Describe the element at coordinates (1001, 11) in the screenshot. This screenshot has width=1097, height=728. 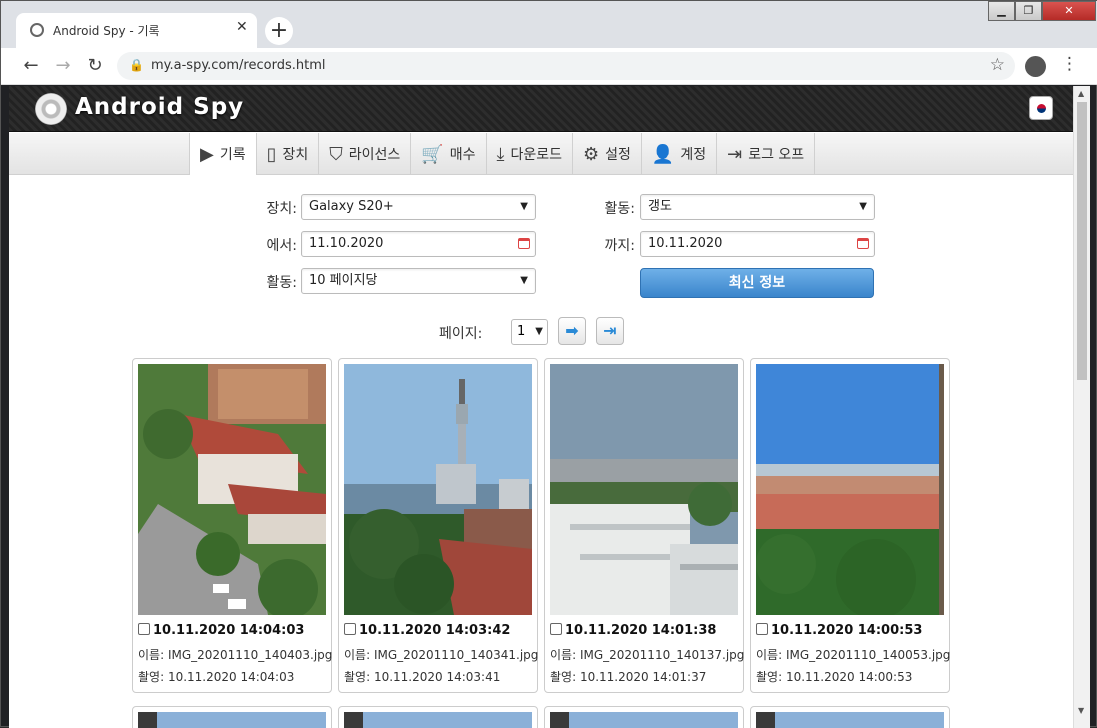
I see `minimize-button: ▁` at that location.